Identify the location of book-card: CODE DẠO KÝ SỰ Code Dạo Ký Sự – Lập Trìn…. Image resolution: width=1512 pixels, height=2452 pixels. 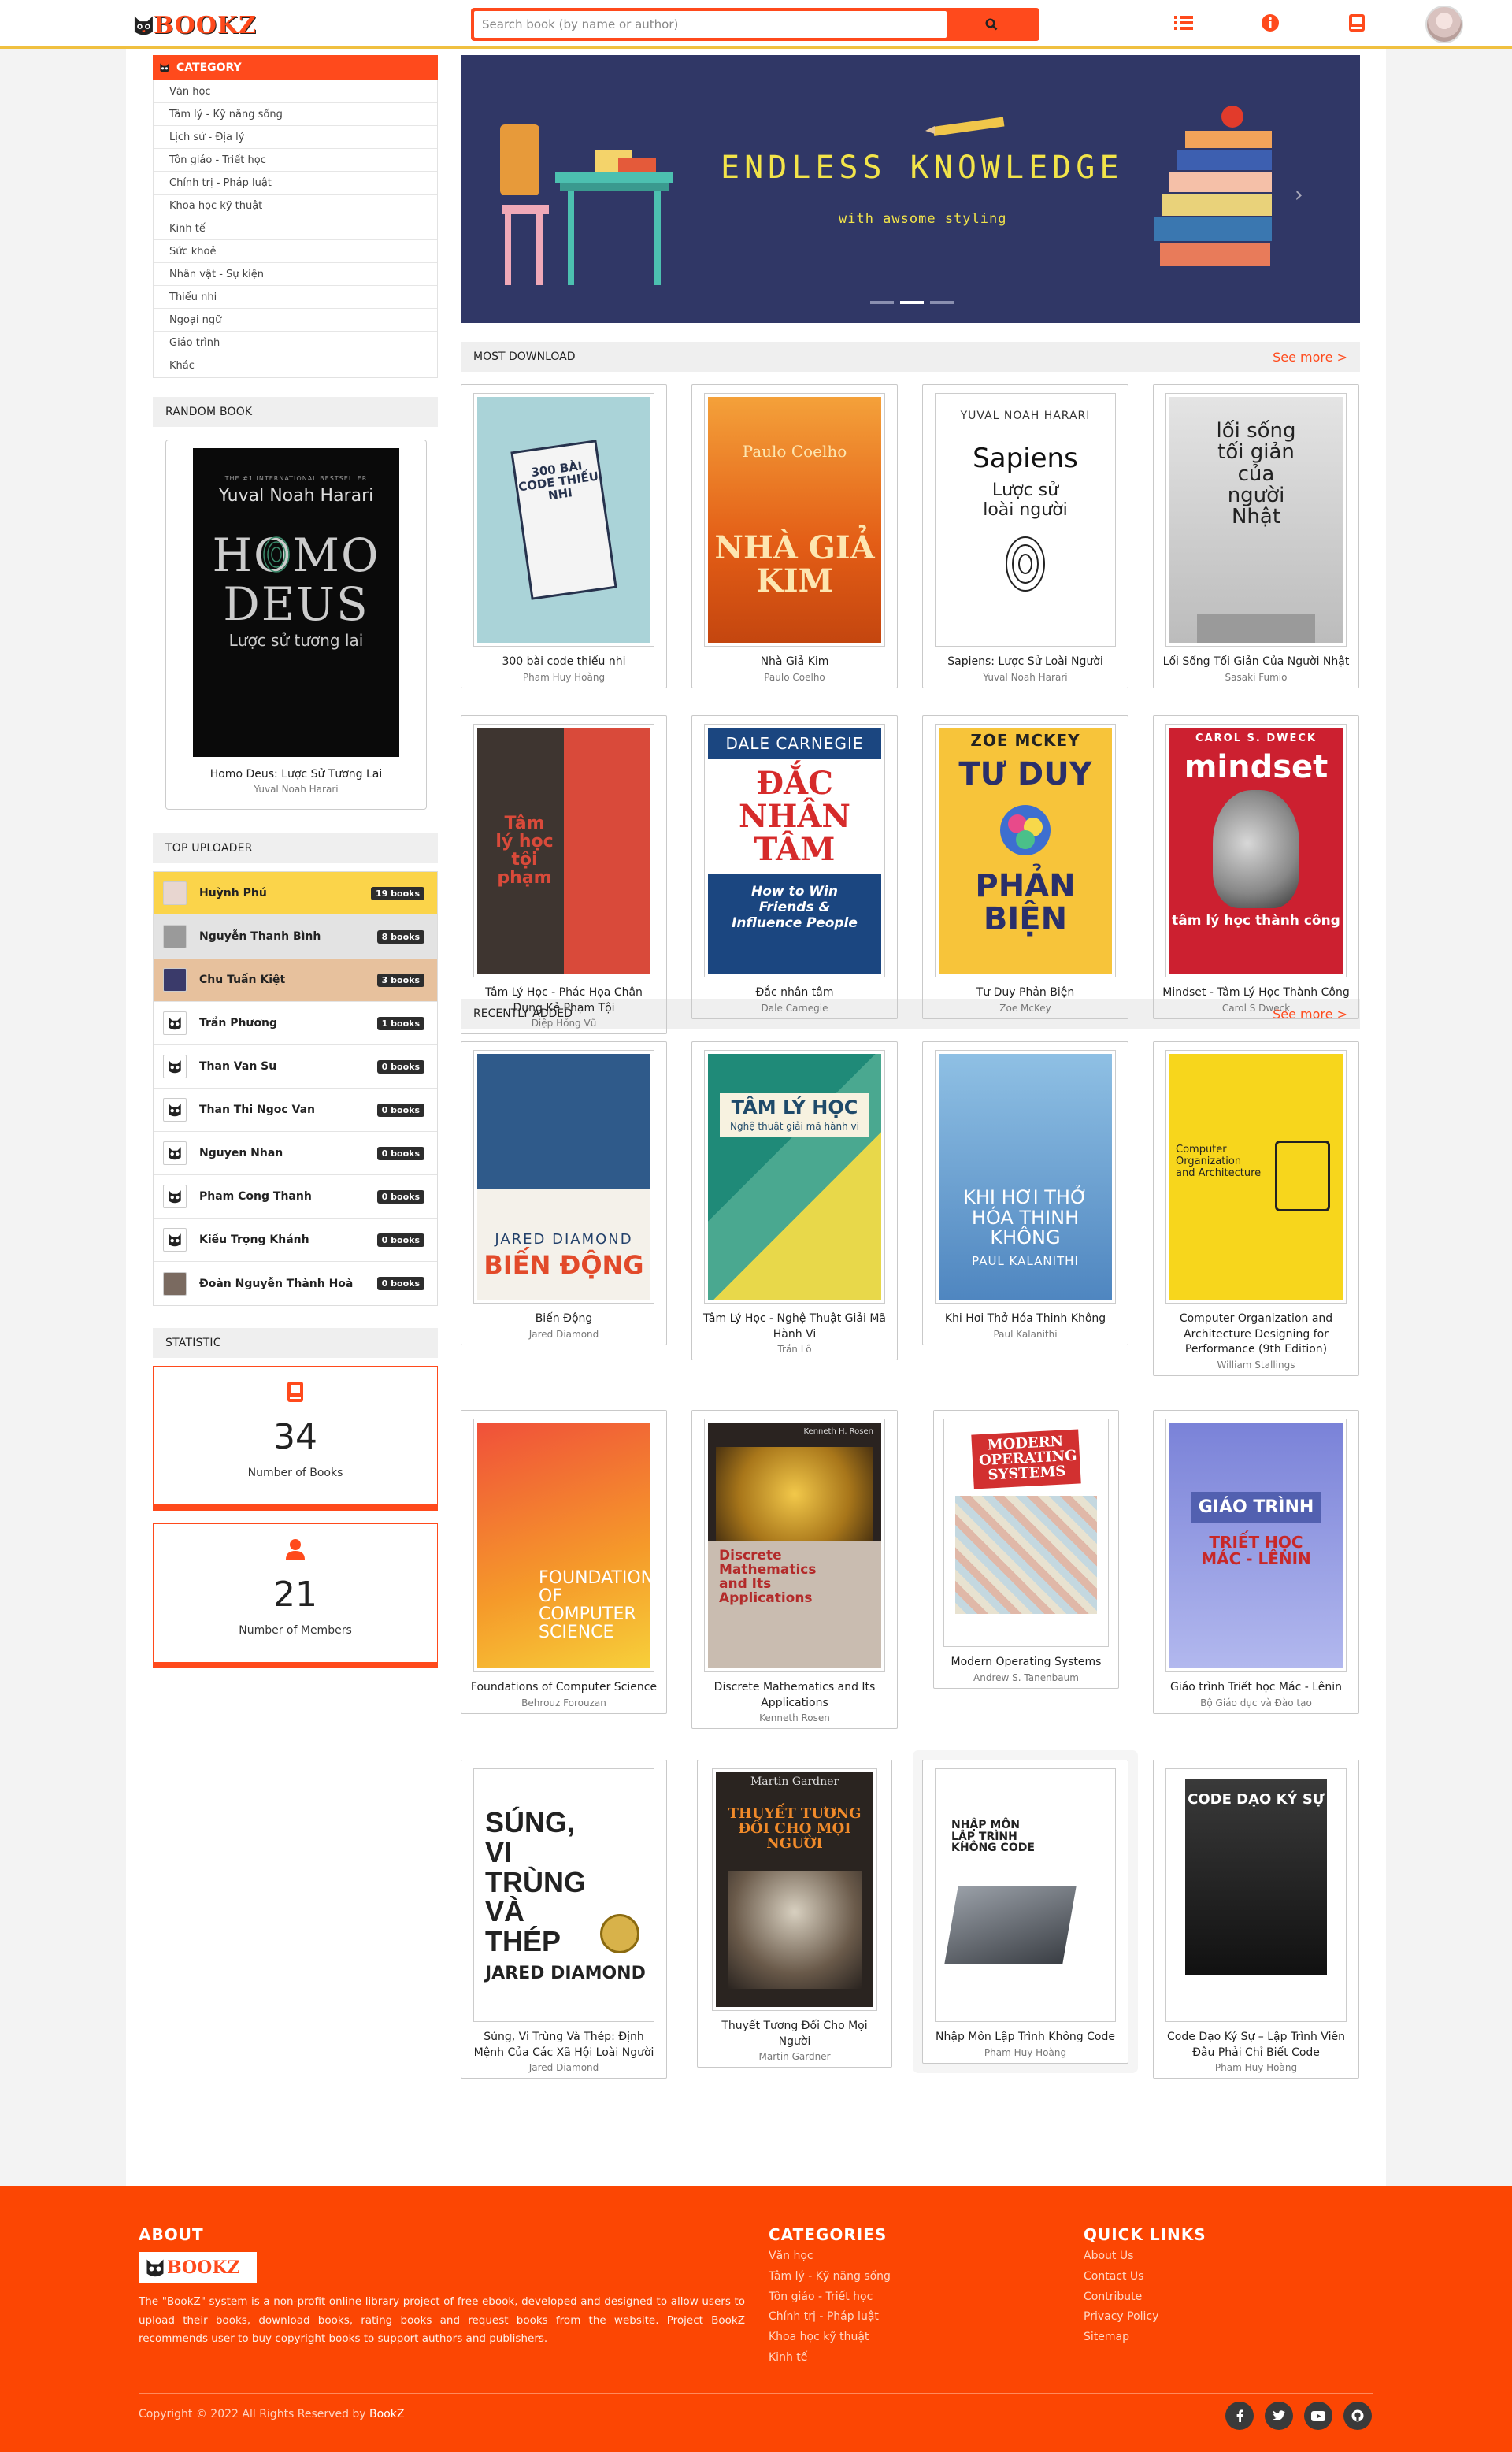
(1256, 1919).